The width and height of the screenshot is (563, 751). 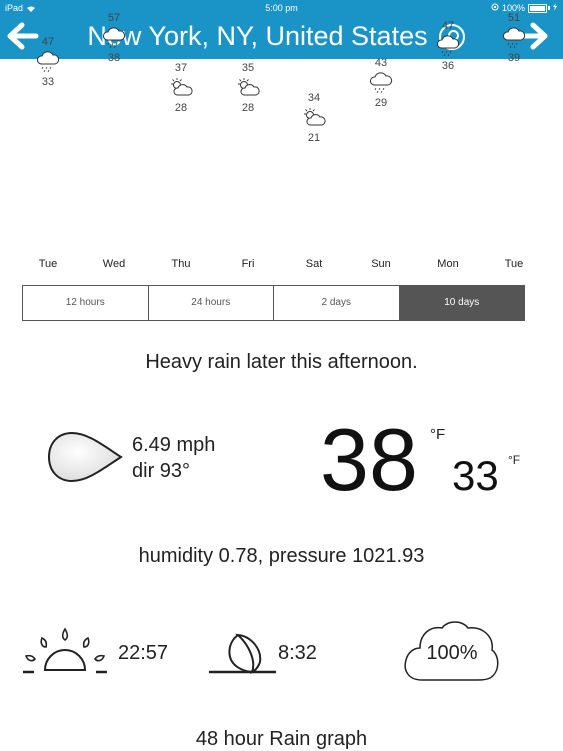 What do you see at coordinates (314, 264) in the screenshot?
I see `day-label: Sat` at bounding box center [314, 264].